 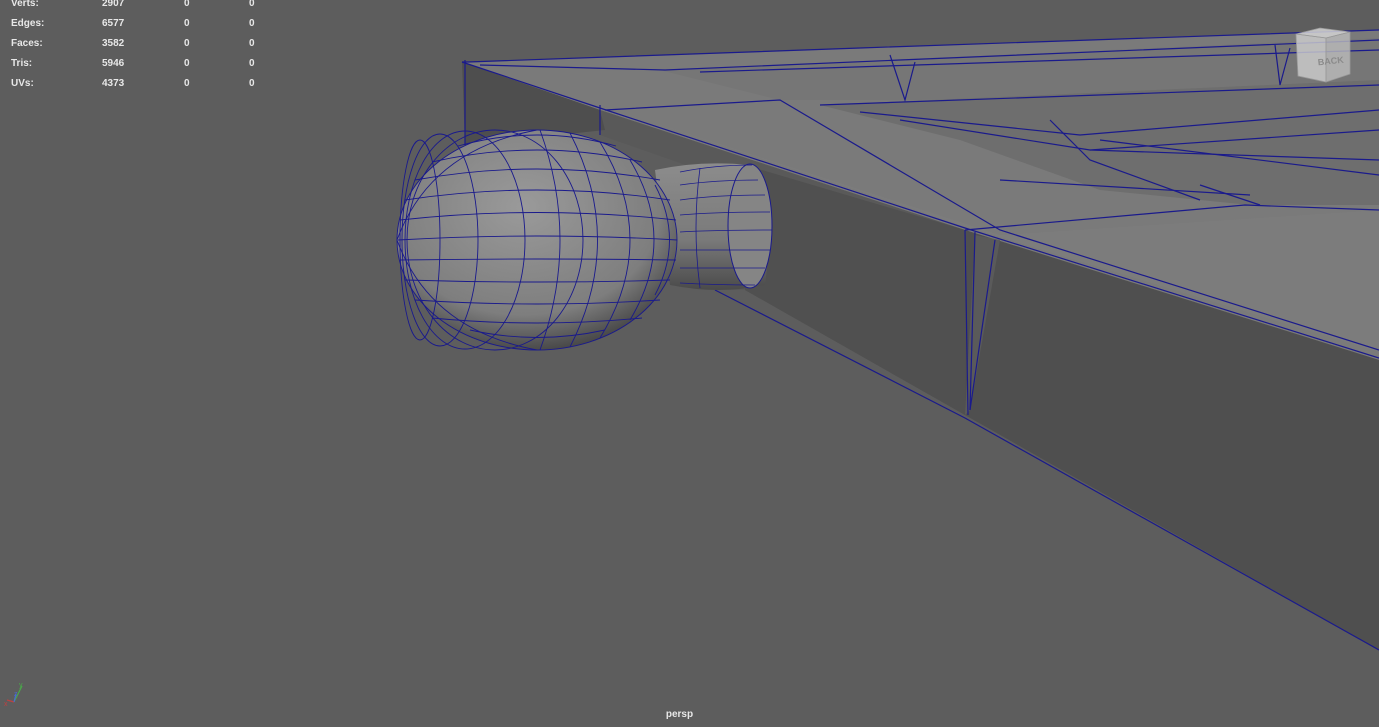 I want to click on hud-value: 6577, so click(x=113, y=23).